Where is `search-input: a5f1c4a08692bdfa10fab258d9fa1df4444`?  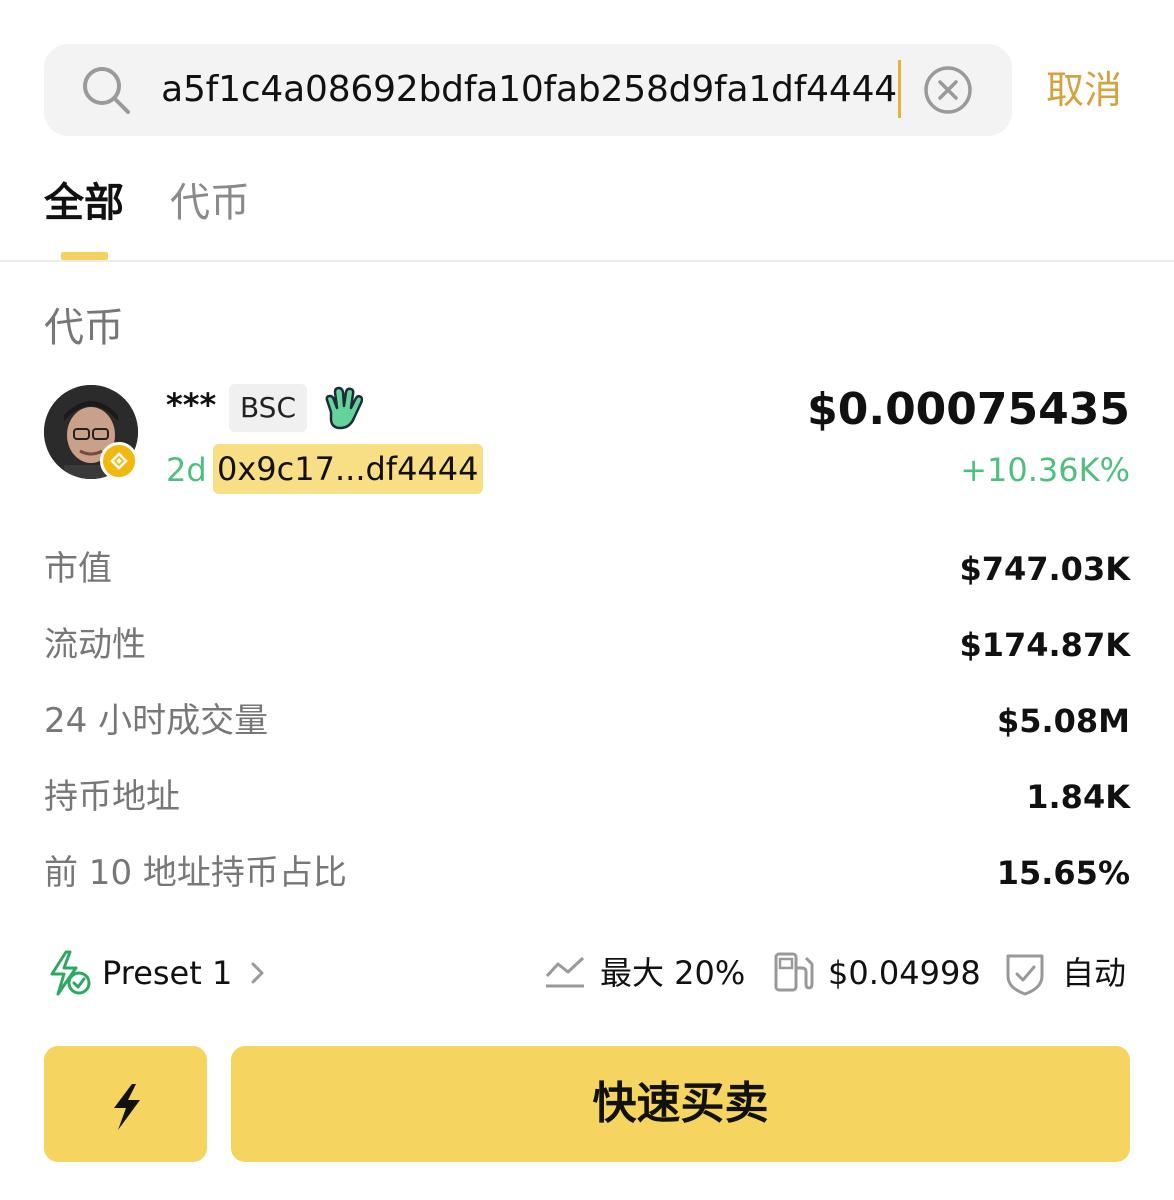
search-input: a5f1c4a08692bdfa10fab258d9fa1df4444 is located at coordinates (524, 90).